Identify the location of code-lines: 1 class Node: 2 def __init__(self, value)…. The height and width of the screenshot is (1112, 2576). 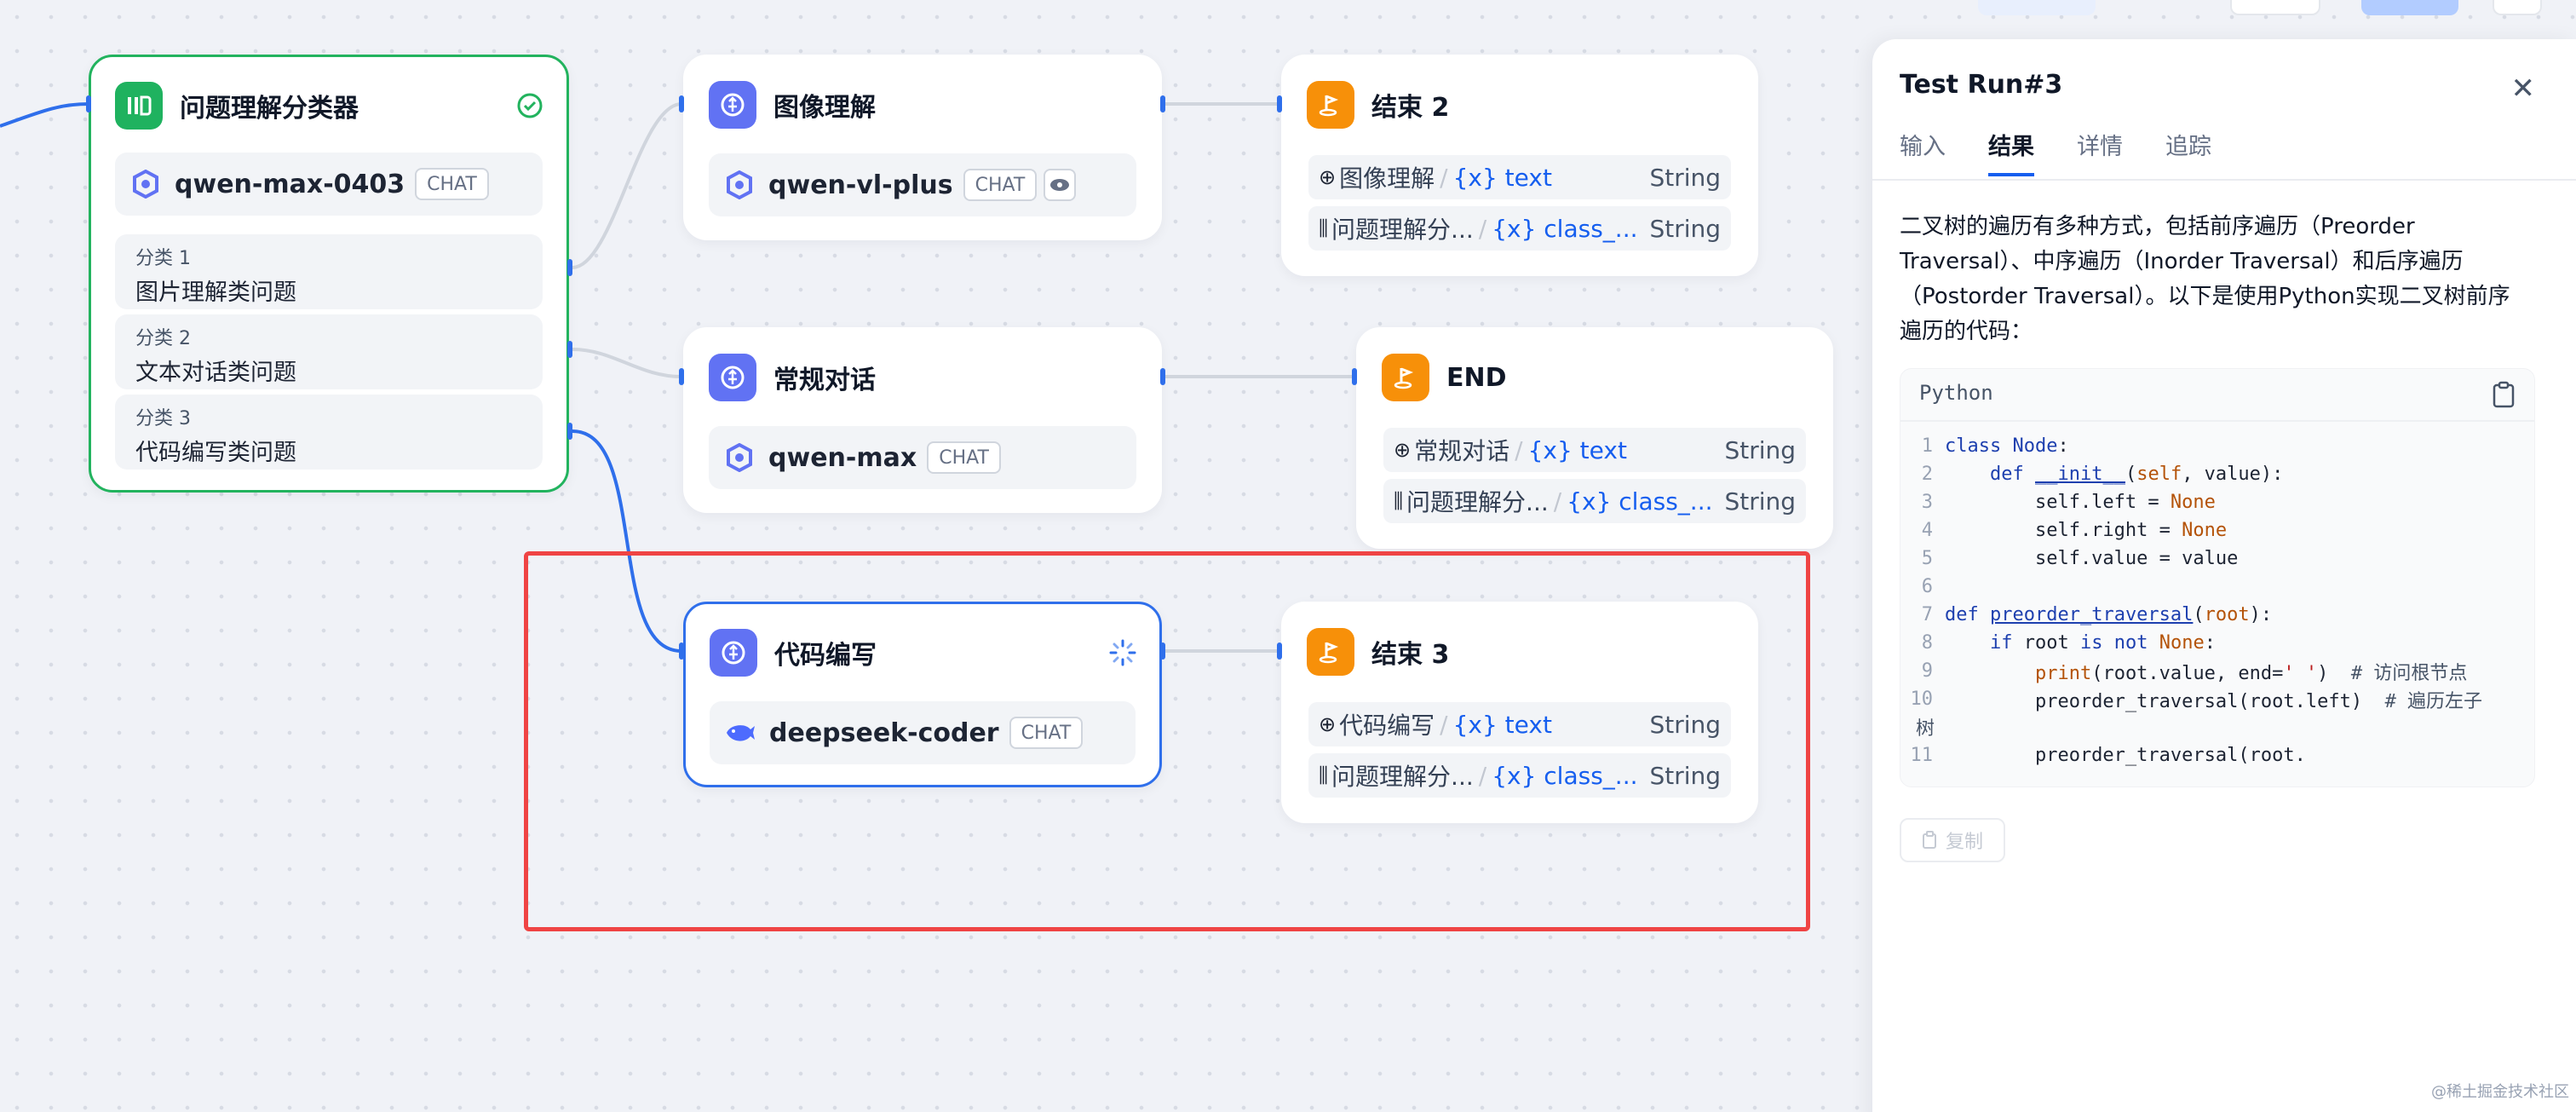
(2218, 600).